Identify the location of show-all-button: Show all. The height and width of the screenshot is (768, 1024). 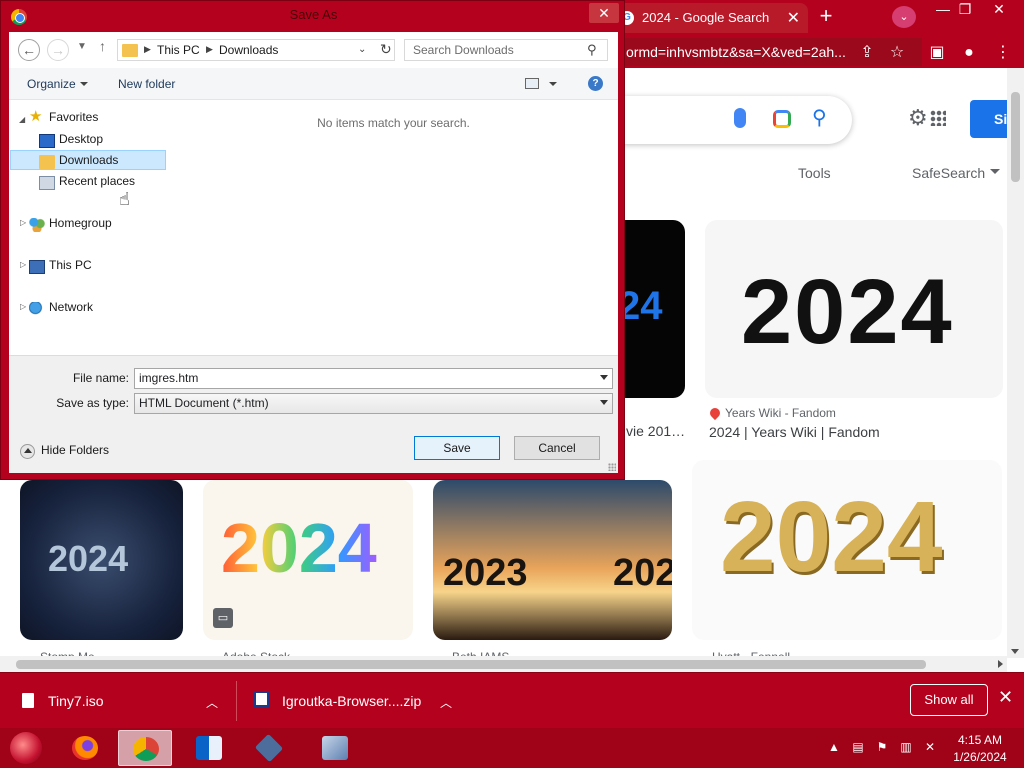
(949, 700).